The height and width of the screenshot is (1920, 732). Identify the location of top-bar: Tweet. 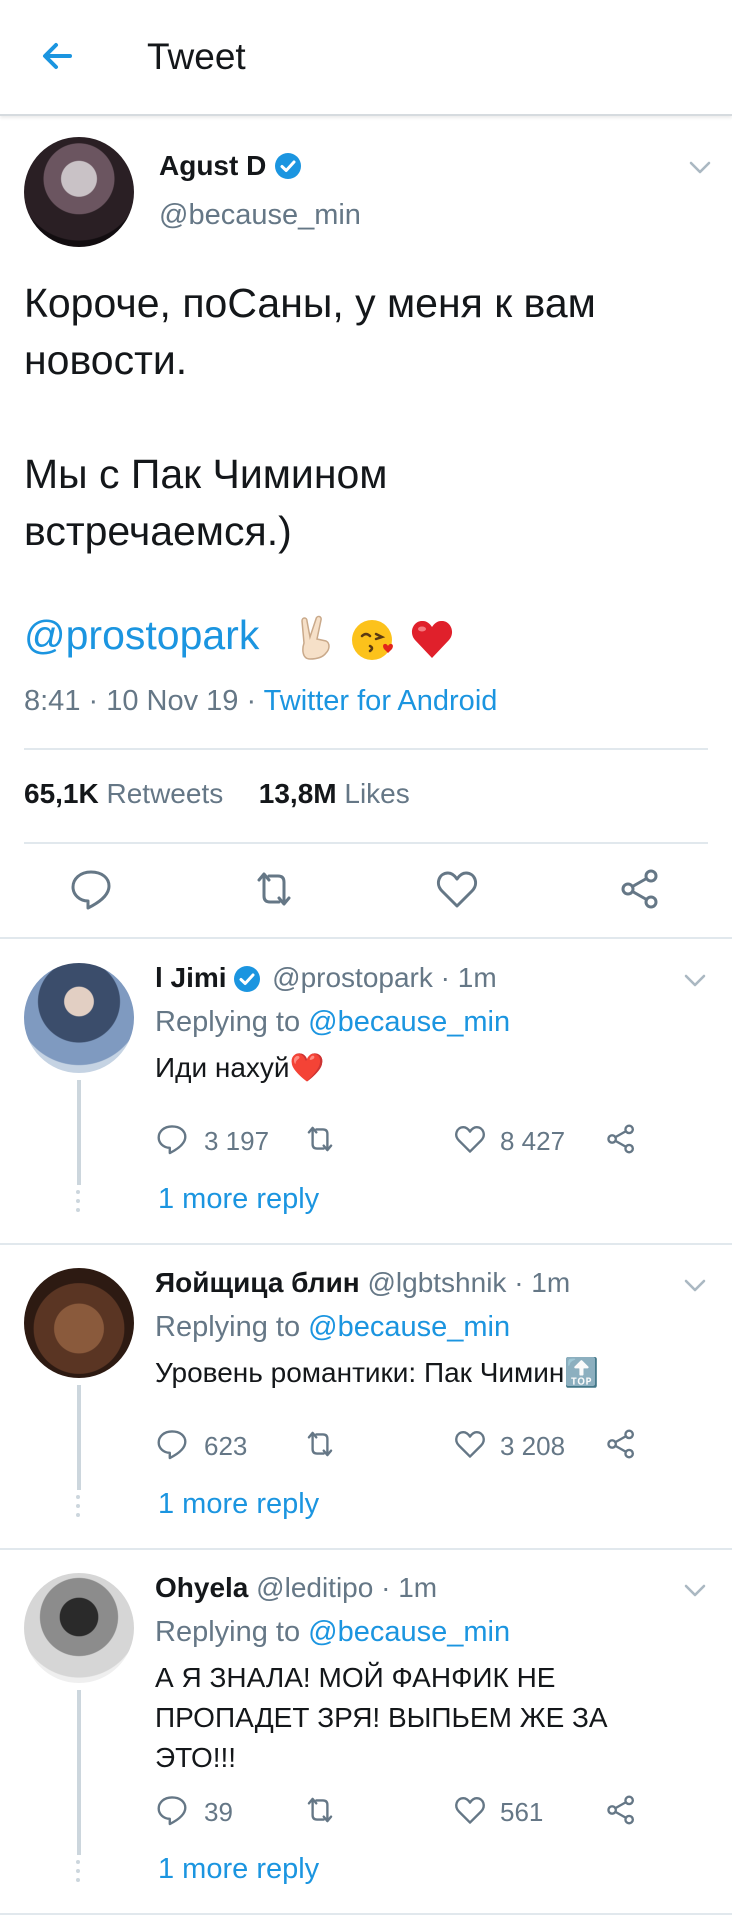
(366, 58).